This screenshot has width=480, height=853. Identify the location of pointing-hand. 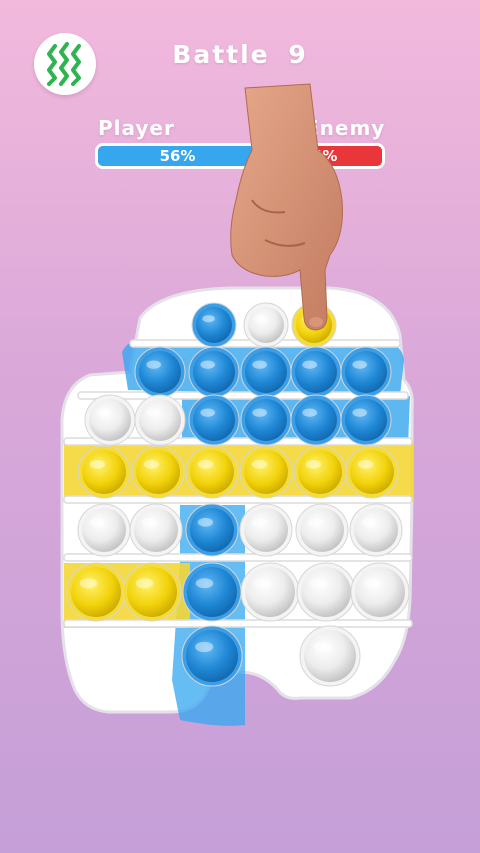
(286, 207).